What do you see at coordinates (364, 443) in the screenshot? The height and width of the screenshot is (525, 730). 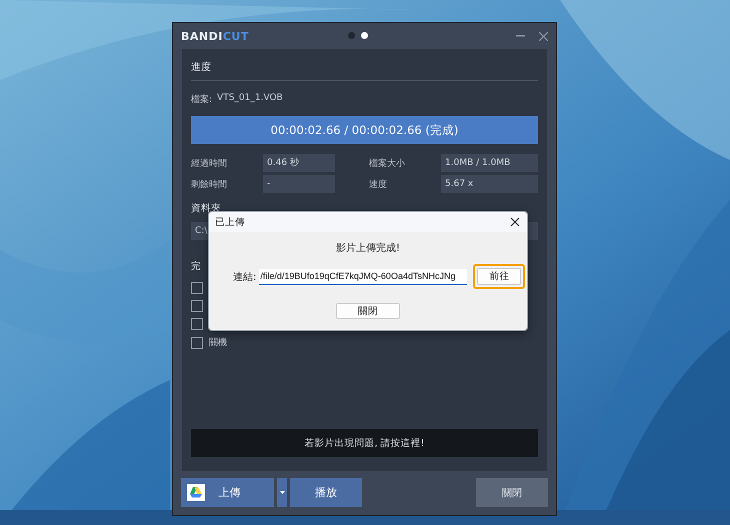 I see `help-bar: 若影片出現問題, 請按這裡!` at bounding box center [364, 443].